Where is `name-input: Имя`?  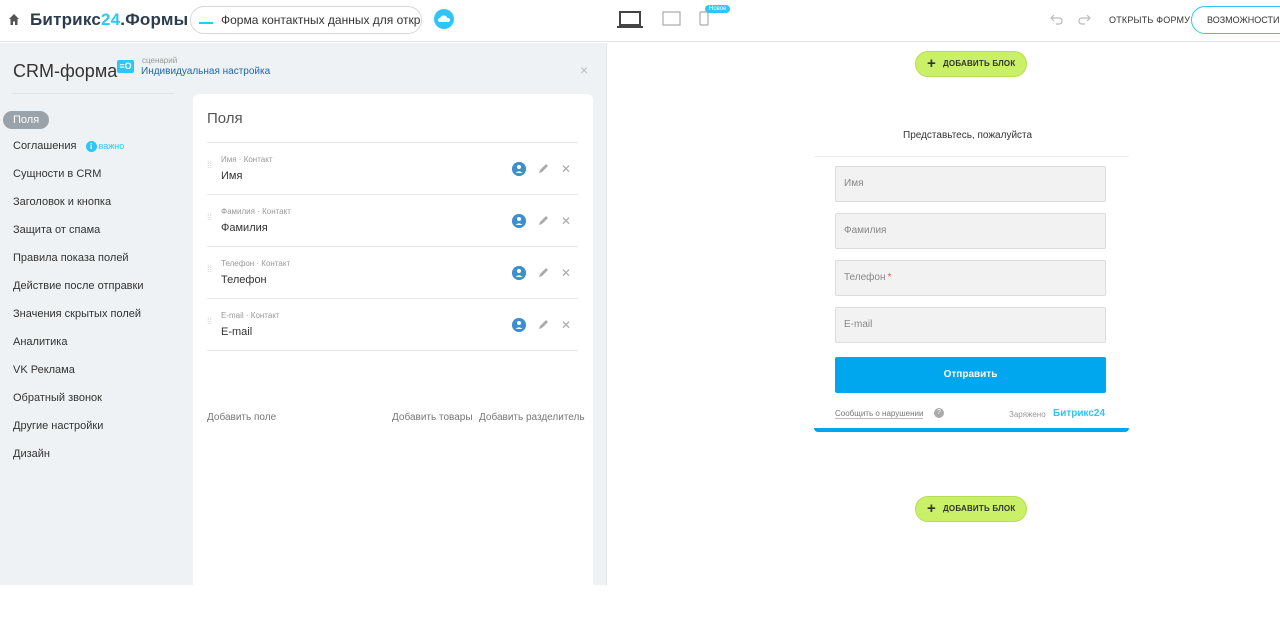 name-input: Имя is located at coordinates (970, 184).